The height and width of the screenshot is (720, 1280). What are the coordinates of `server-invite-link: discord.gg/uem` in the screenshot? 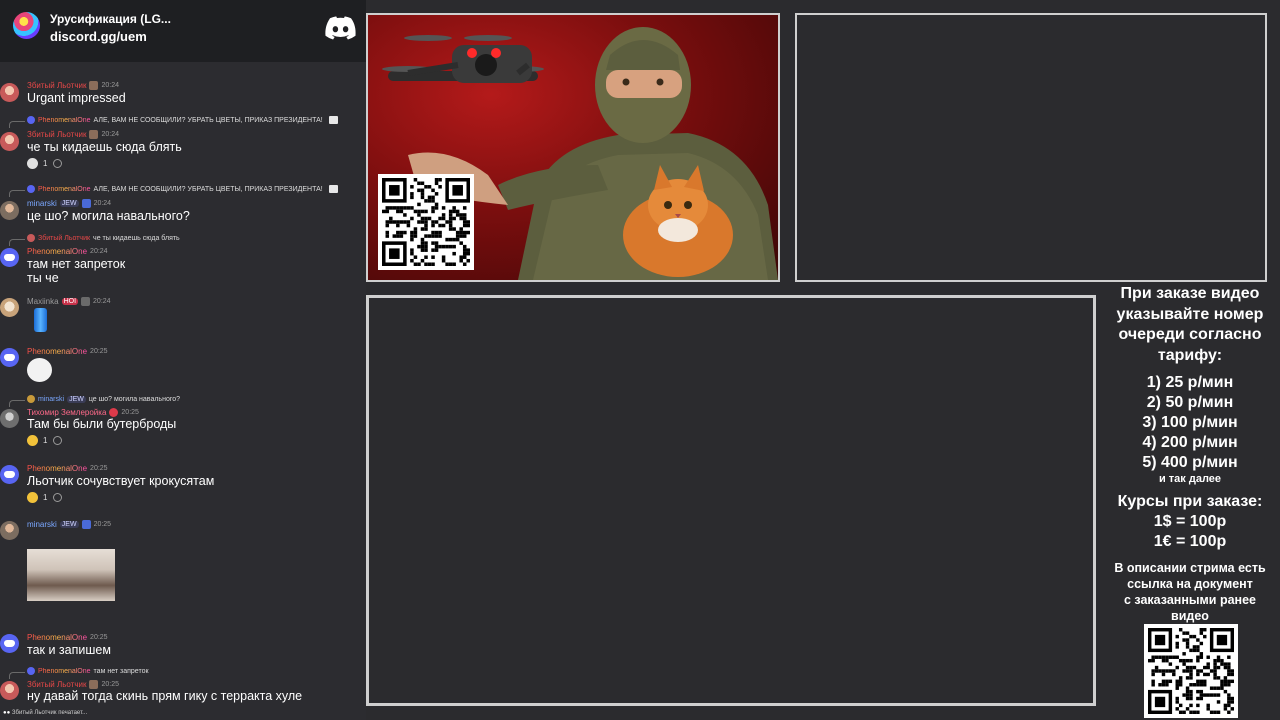 It's located at (98, 36).